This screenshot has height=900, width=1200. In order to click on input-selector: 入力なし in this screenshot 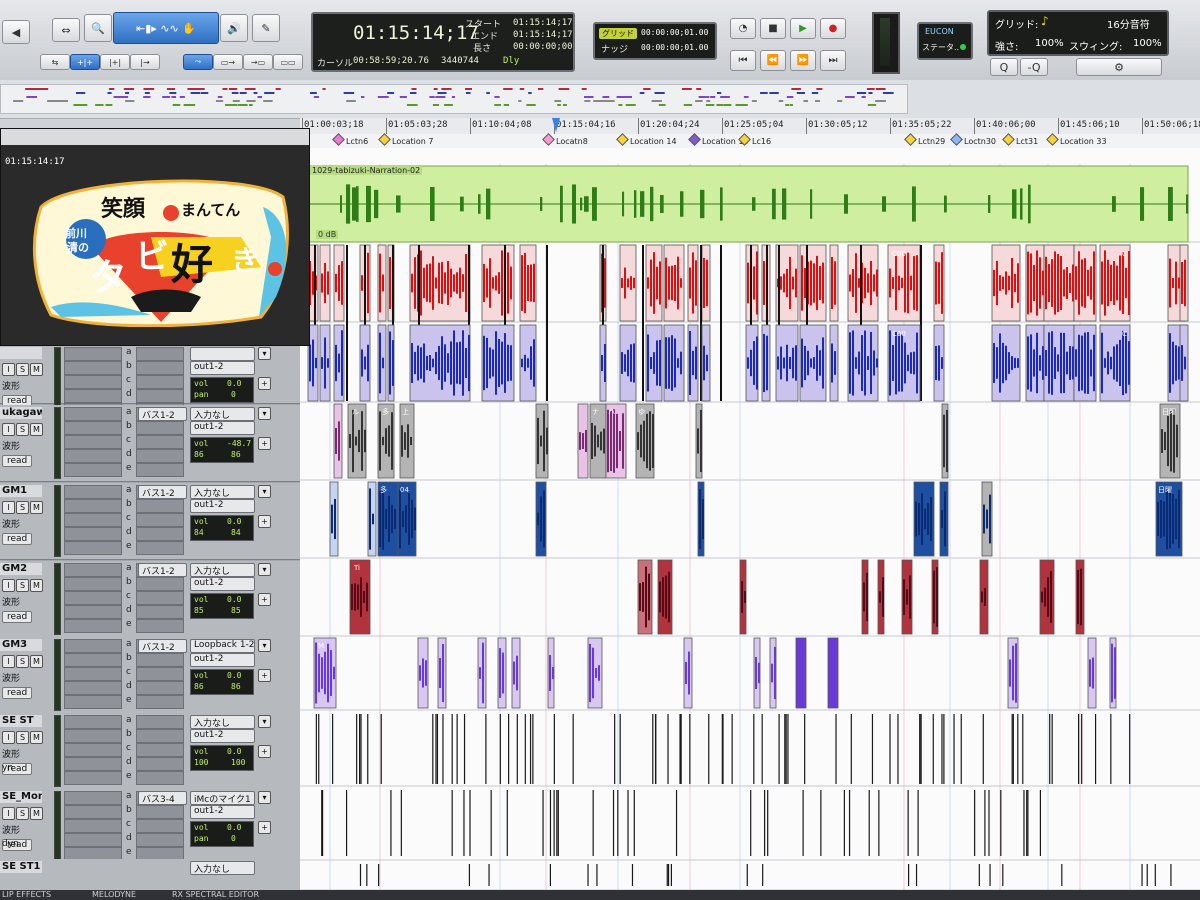, I will do `click(222, 722)`.